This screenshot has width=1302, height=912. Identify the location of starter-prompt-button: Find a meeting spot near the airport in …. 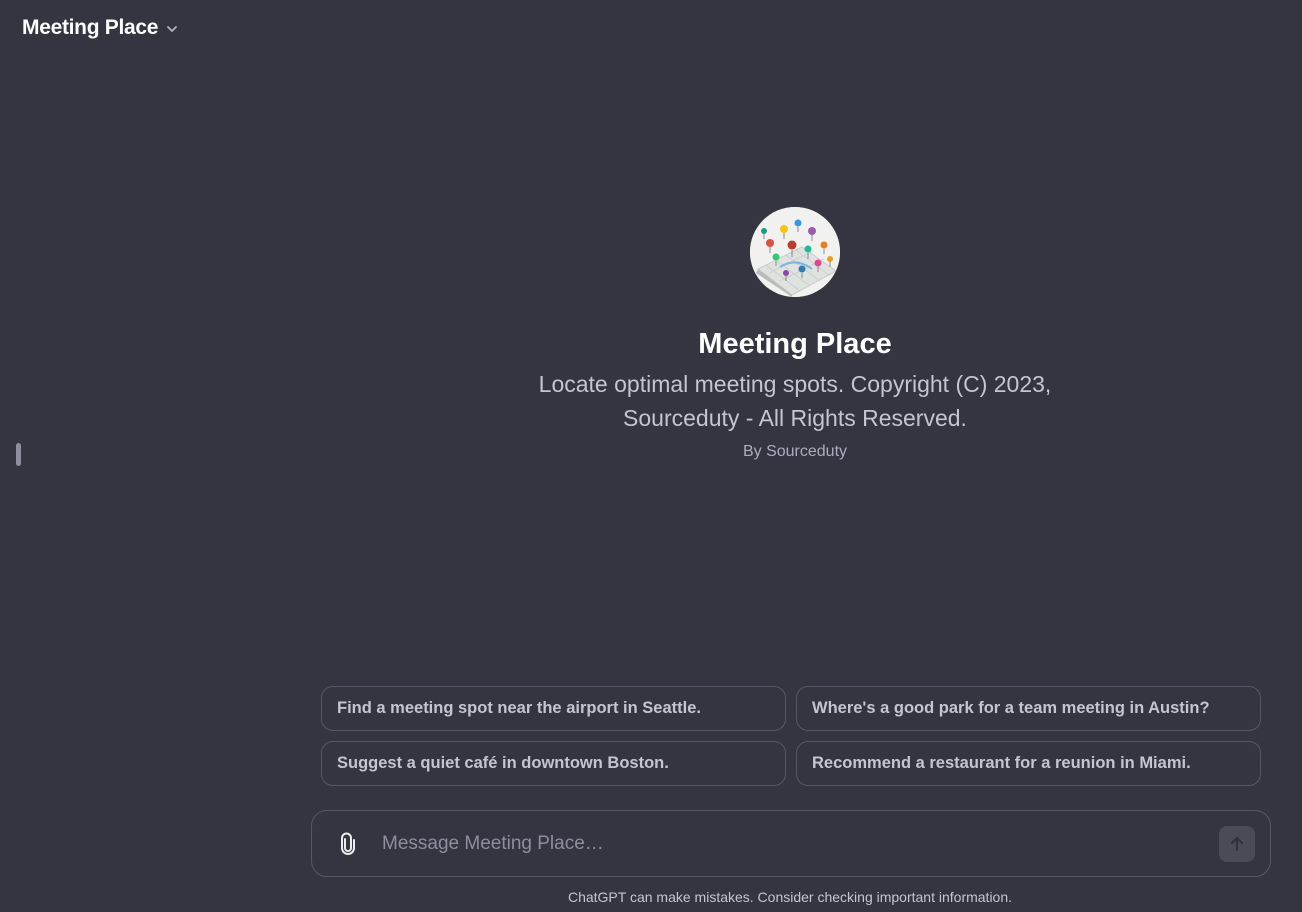
(553, 708).